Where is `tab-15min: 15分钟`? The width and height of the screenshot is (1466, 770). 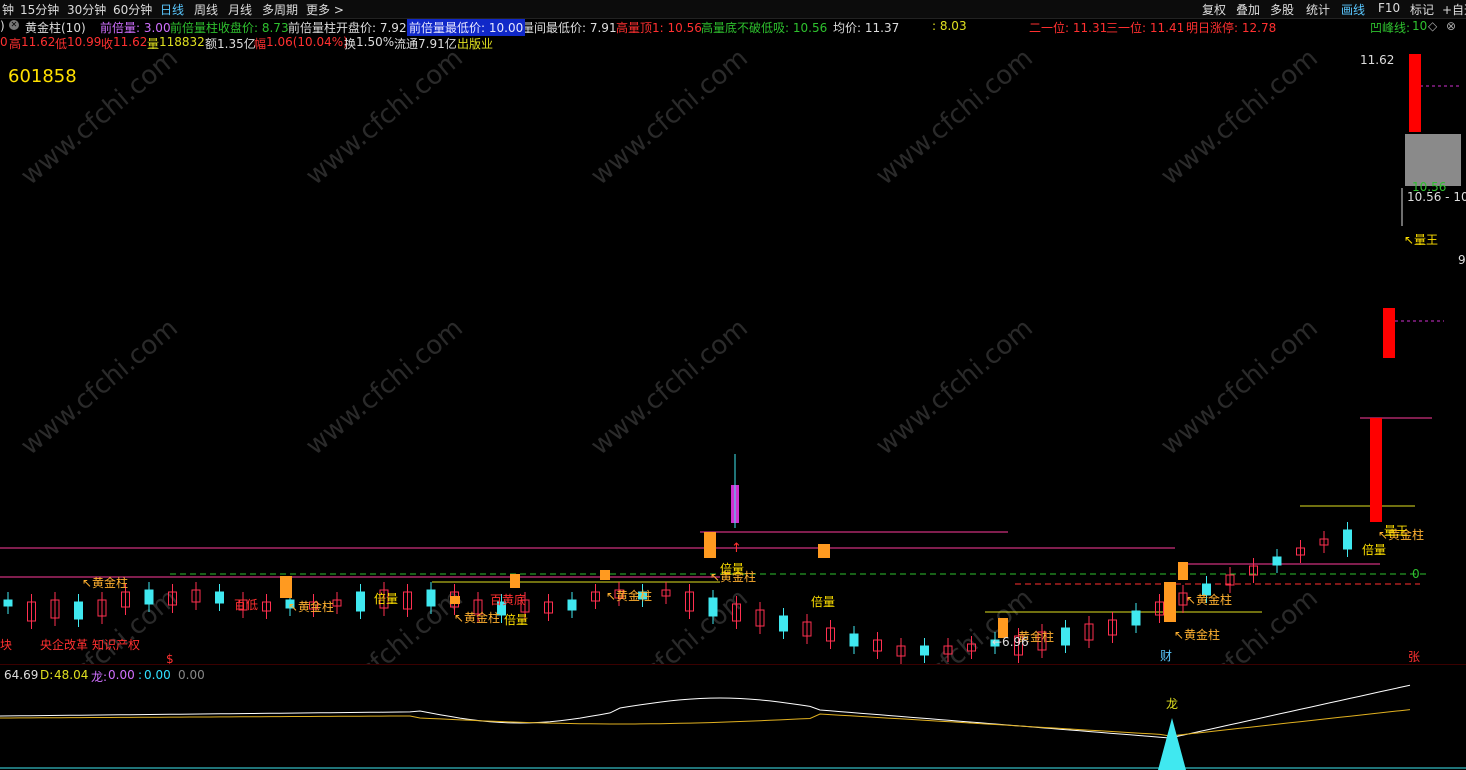 tab-15min: 15分钟 is located at coordinates (39, 9).